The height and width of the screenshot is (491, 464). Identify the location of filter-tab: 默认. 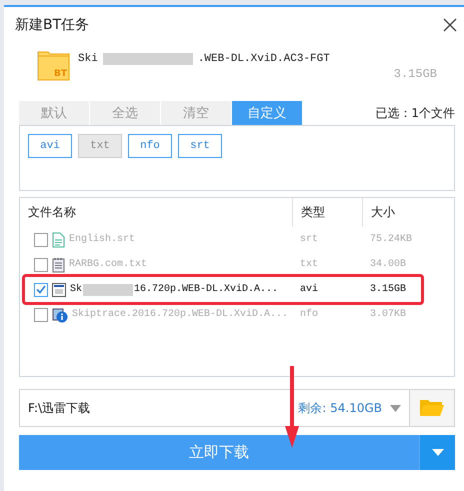
(54, 113).